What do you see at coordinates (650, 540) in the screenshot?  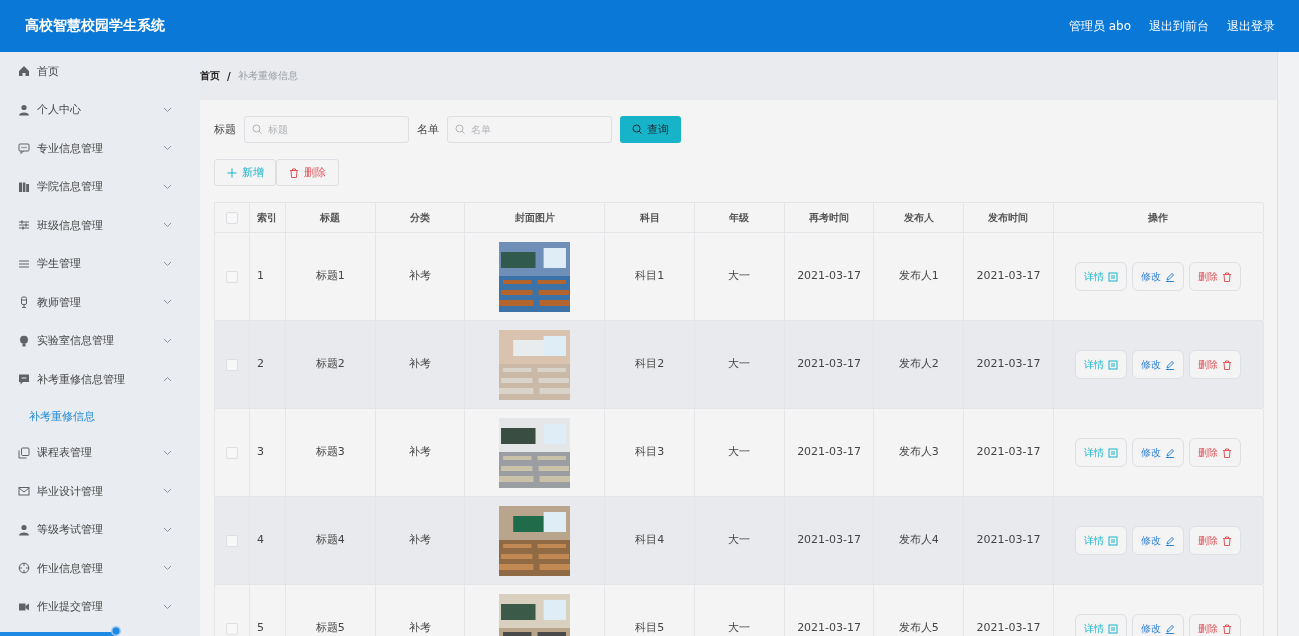 I see `table-cell: 科目4` at bounding box center [650, 540].